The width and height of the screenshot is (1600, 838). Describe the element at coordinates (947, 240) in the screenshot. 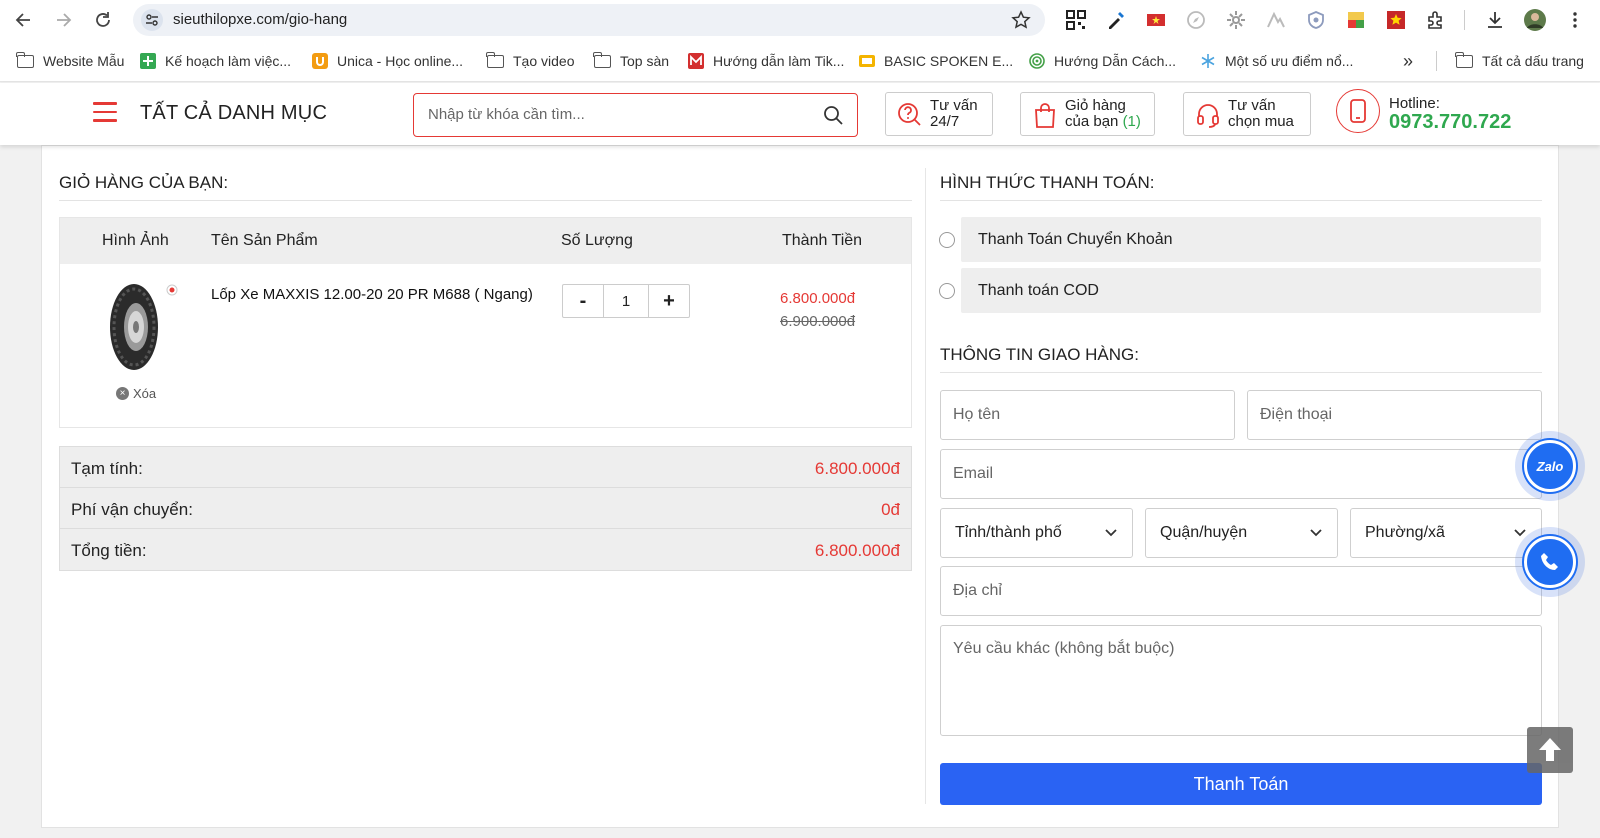

I see `bank-transfer-radio` at that location.